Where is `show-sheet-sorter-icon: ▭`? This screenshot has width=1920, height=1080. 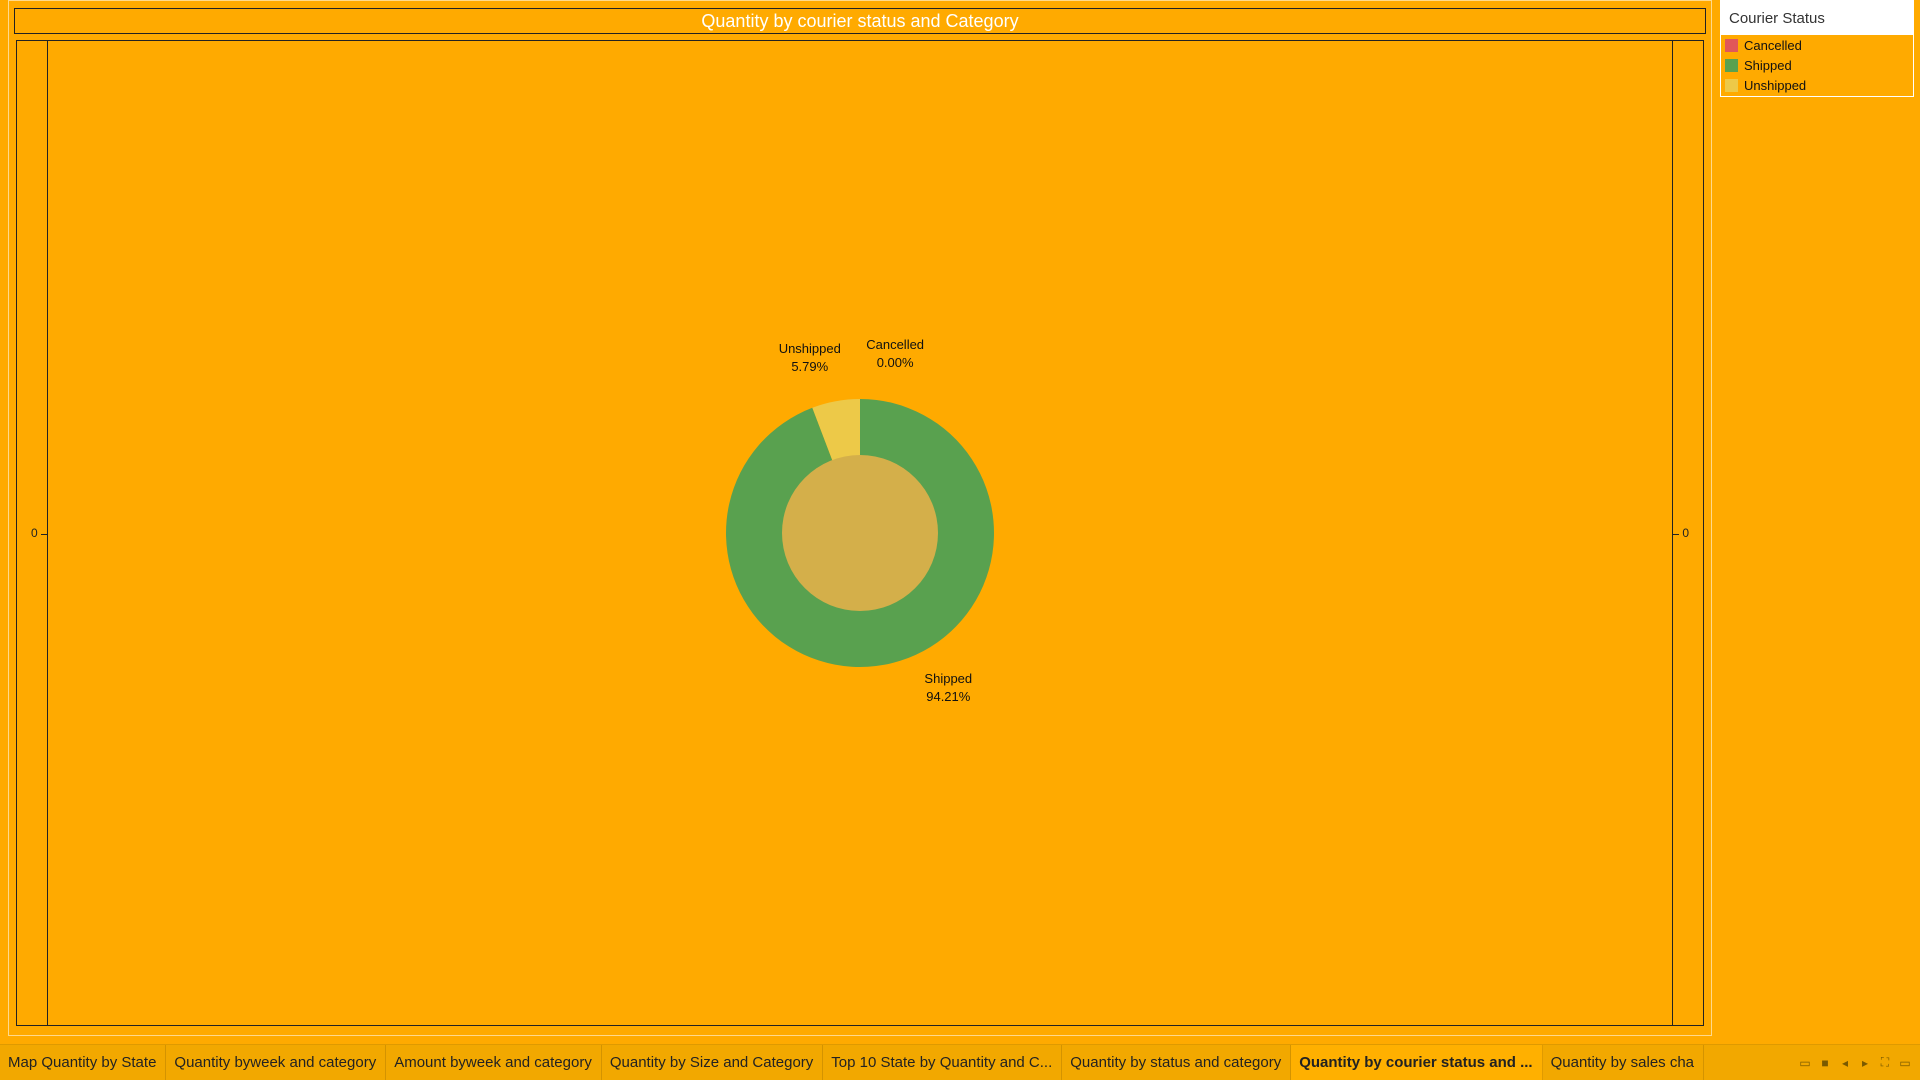 show-sheet-sorter-icon: ▭ is located at coordinates (1805, 1063).